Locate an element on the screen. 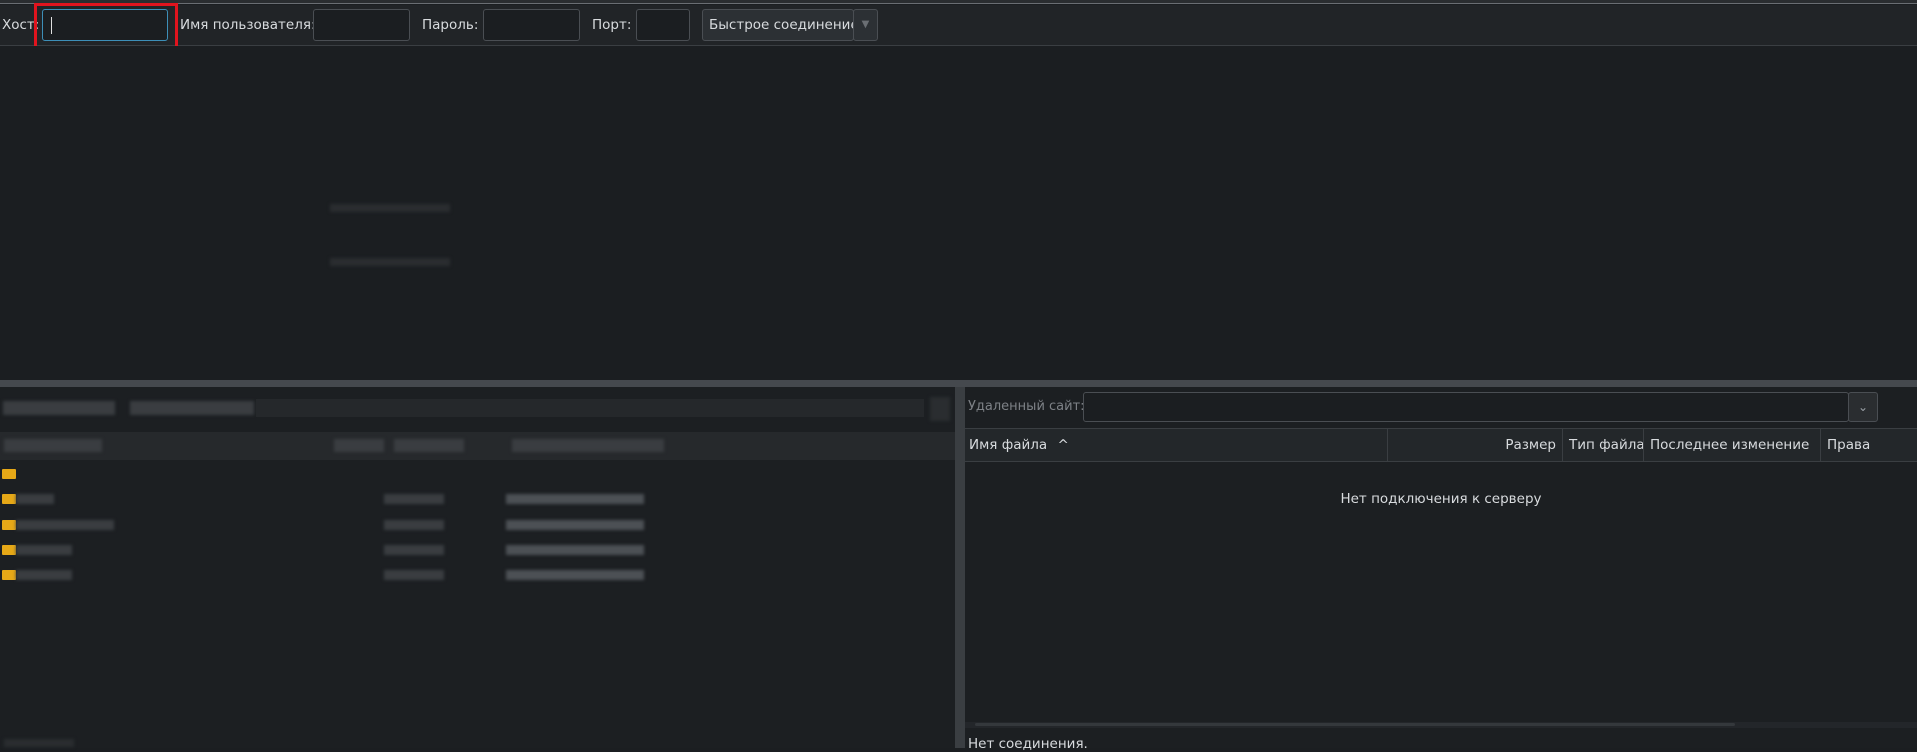 Image resolution: width=1917 pixels, height=752 pixels. column-header-filetype: Тип файла is located at coordinates (1603, 445).